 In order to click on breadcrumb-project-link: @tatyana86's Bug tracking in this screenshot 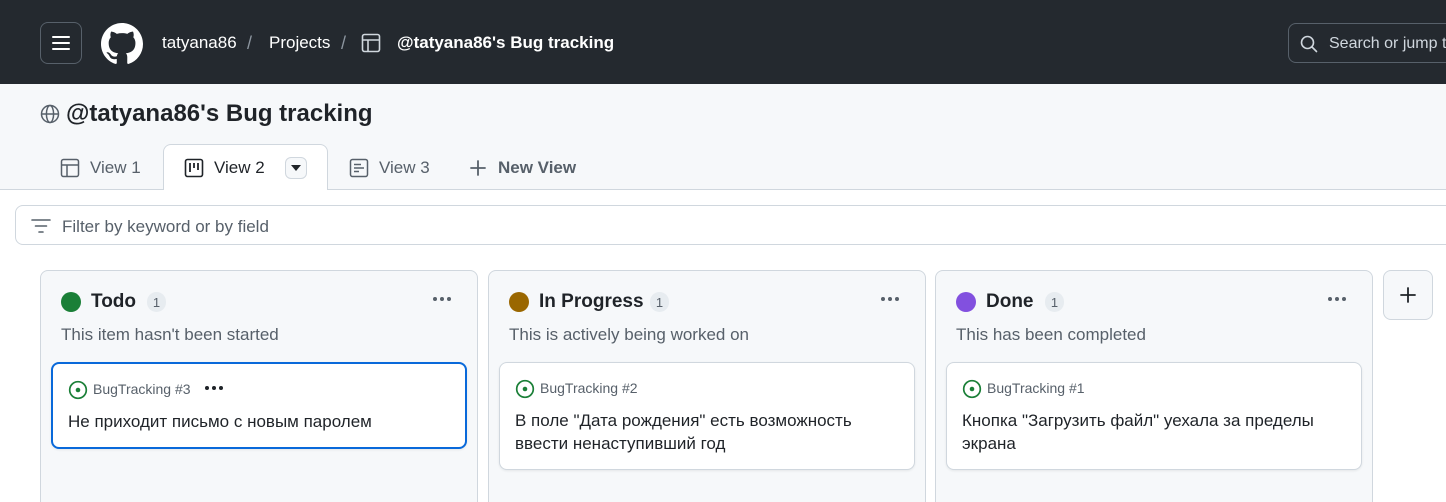, I will do `click(505, 43)`.